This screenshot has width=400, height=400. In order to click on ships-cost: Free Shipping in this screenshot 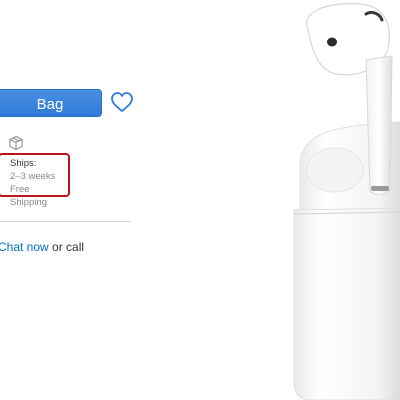, I will do `click(28, 196)`.